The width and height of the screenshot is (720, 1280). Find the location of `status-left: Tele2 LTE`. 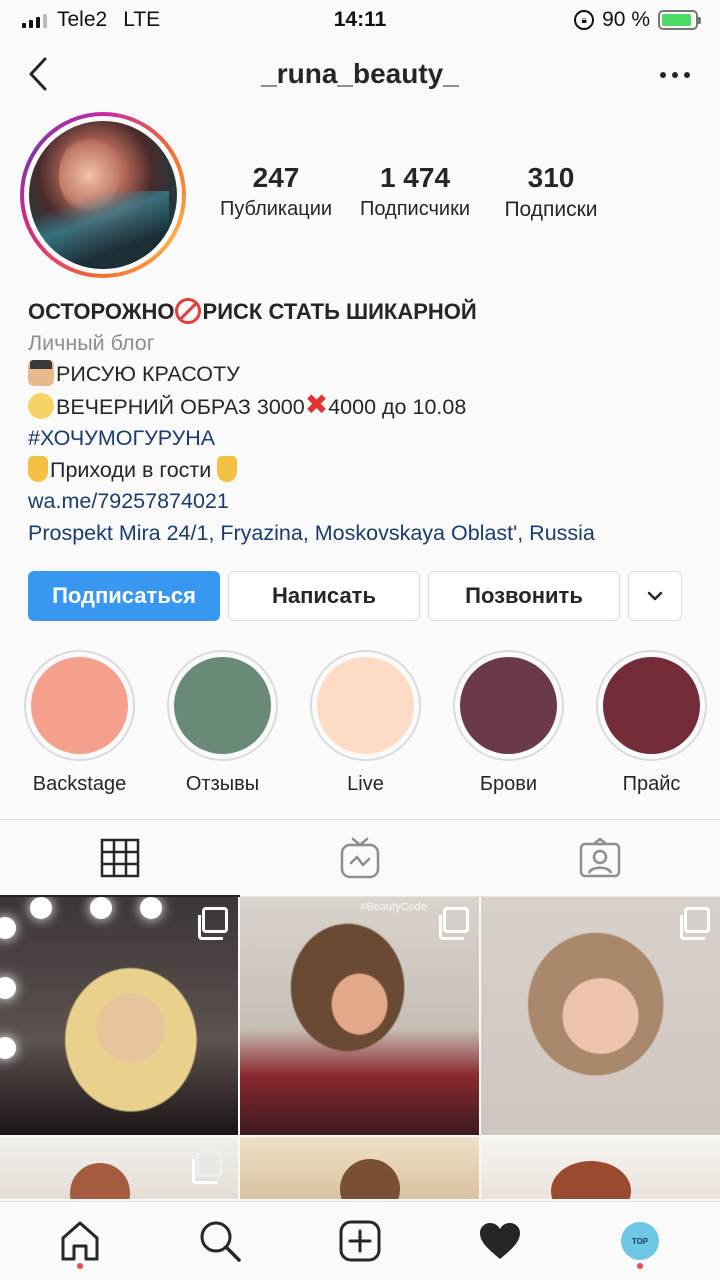

status-left: Tele2 LTE is located at coordinates (91, 20).